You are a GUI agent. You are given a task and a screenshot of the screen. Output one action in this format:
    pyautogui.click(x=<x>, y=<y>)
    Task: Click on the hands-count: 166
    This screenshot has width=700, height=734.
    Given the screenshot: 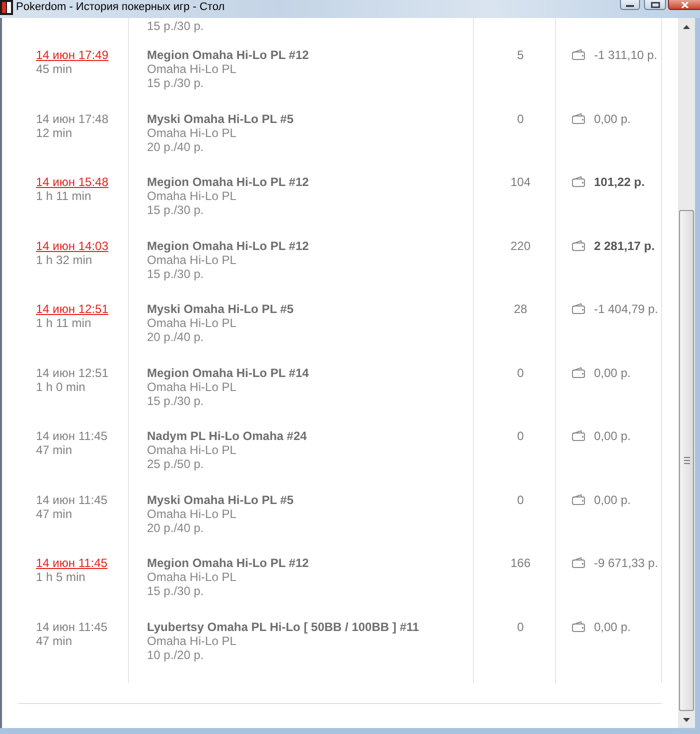 What is the action you would take?
    pyautogui.click(x=520, y=563)
    